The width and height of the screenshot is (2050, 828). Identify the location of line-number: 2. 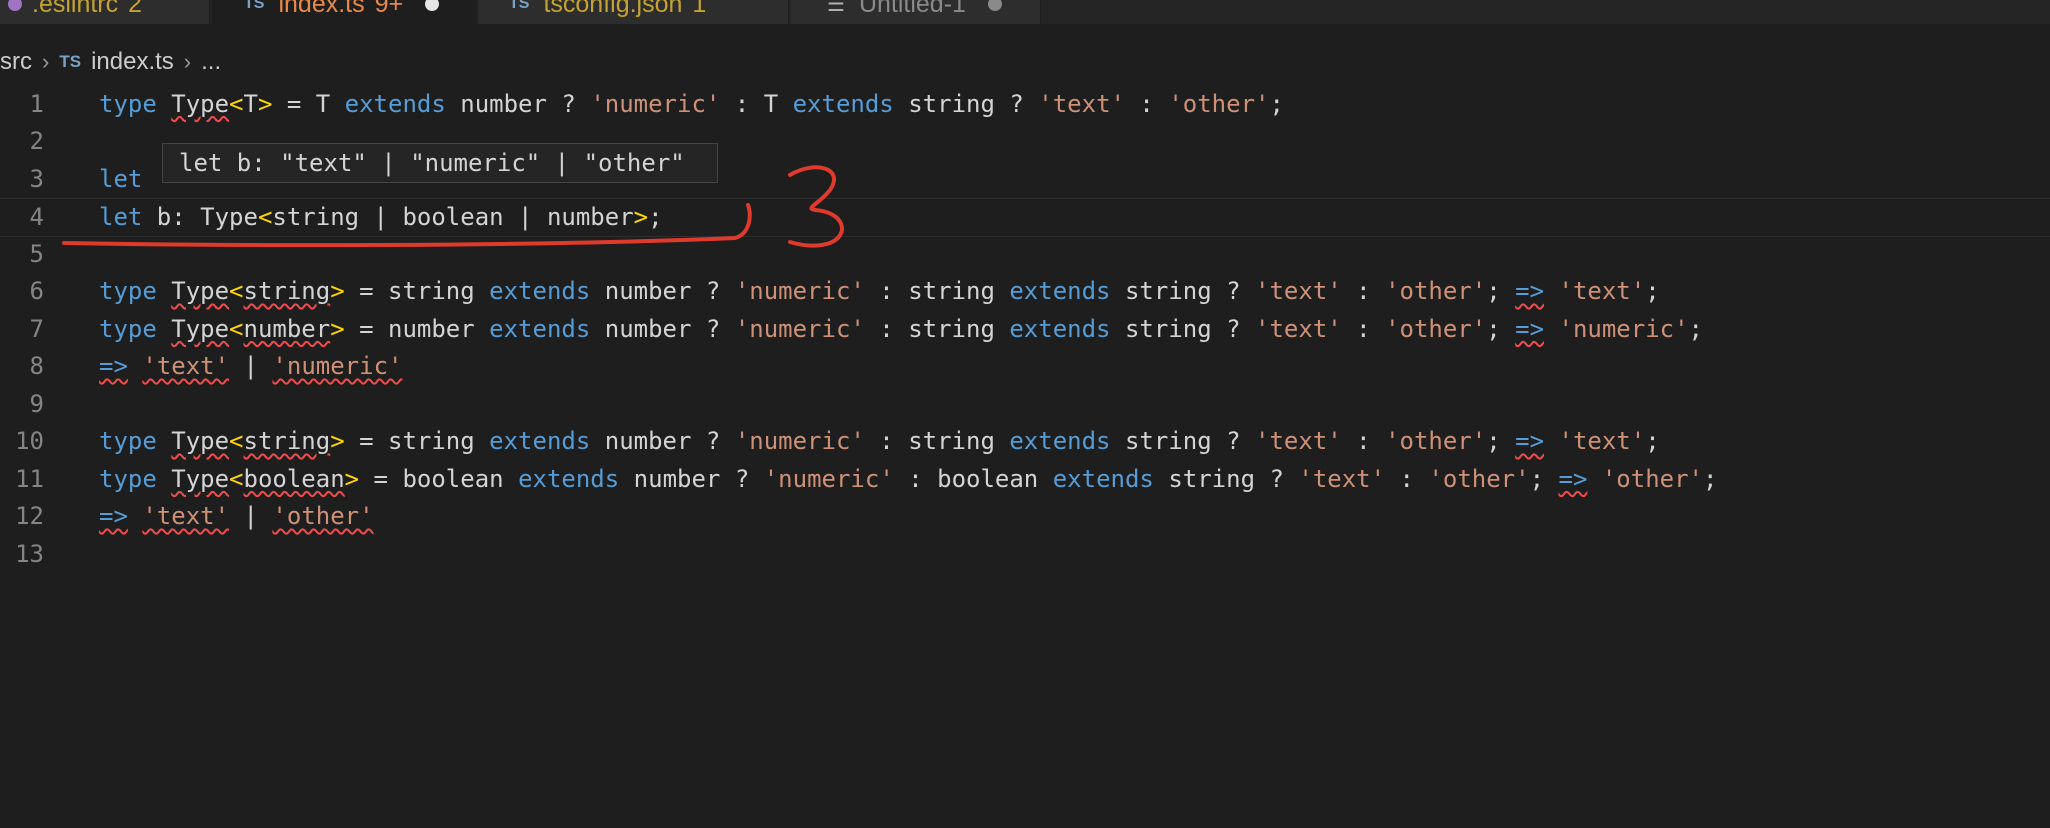
(36, 141).